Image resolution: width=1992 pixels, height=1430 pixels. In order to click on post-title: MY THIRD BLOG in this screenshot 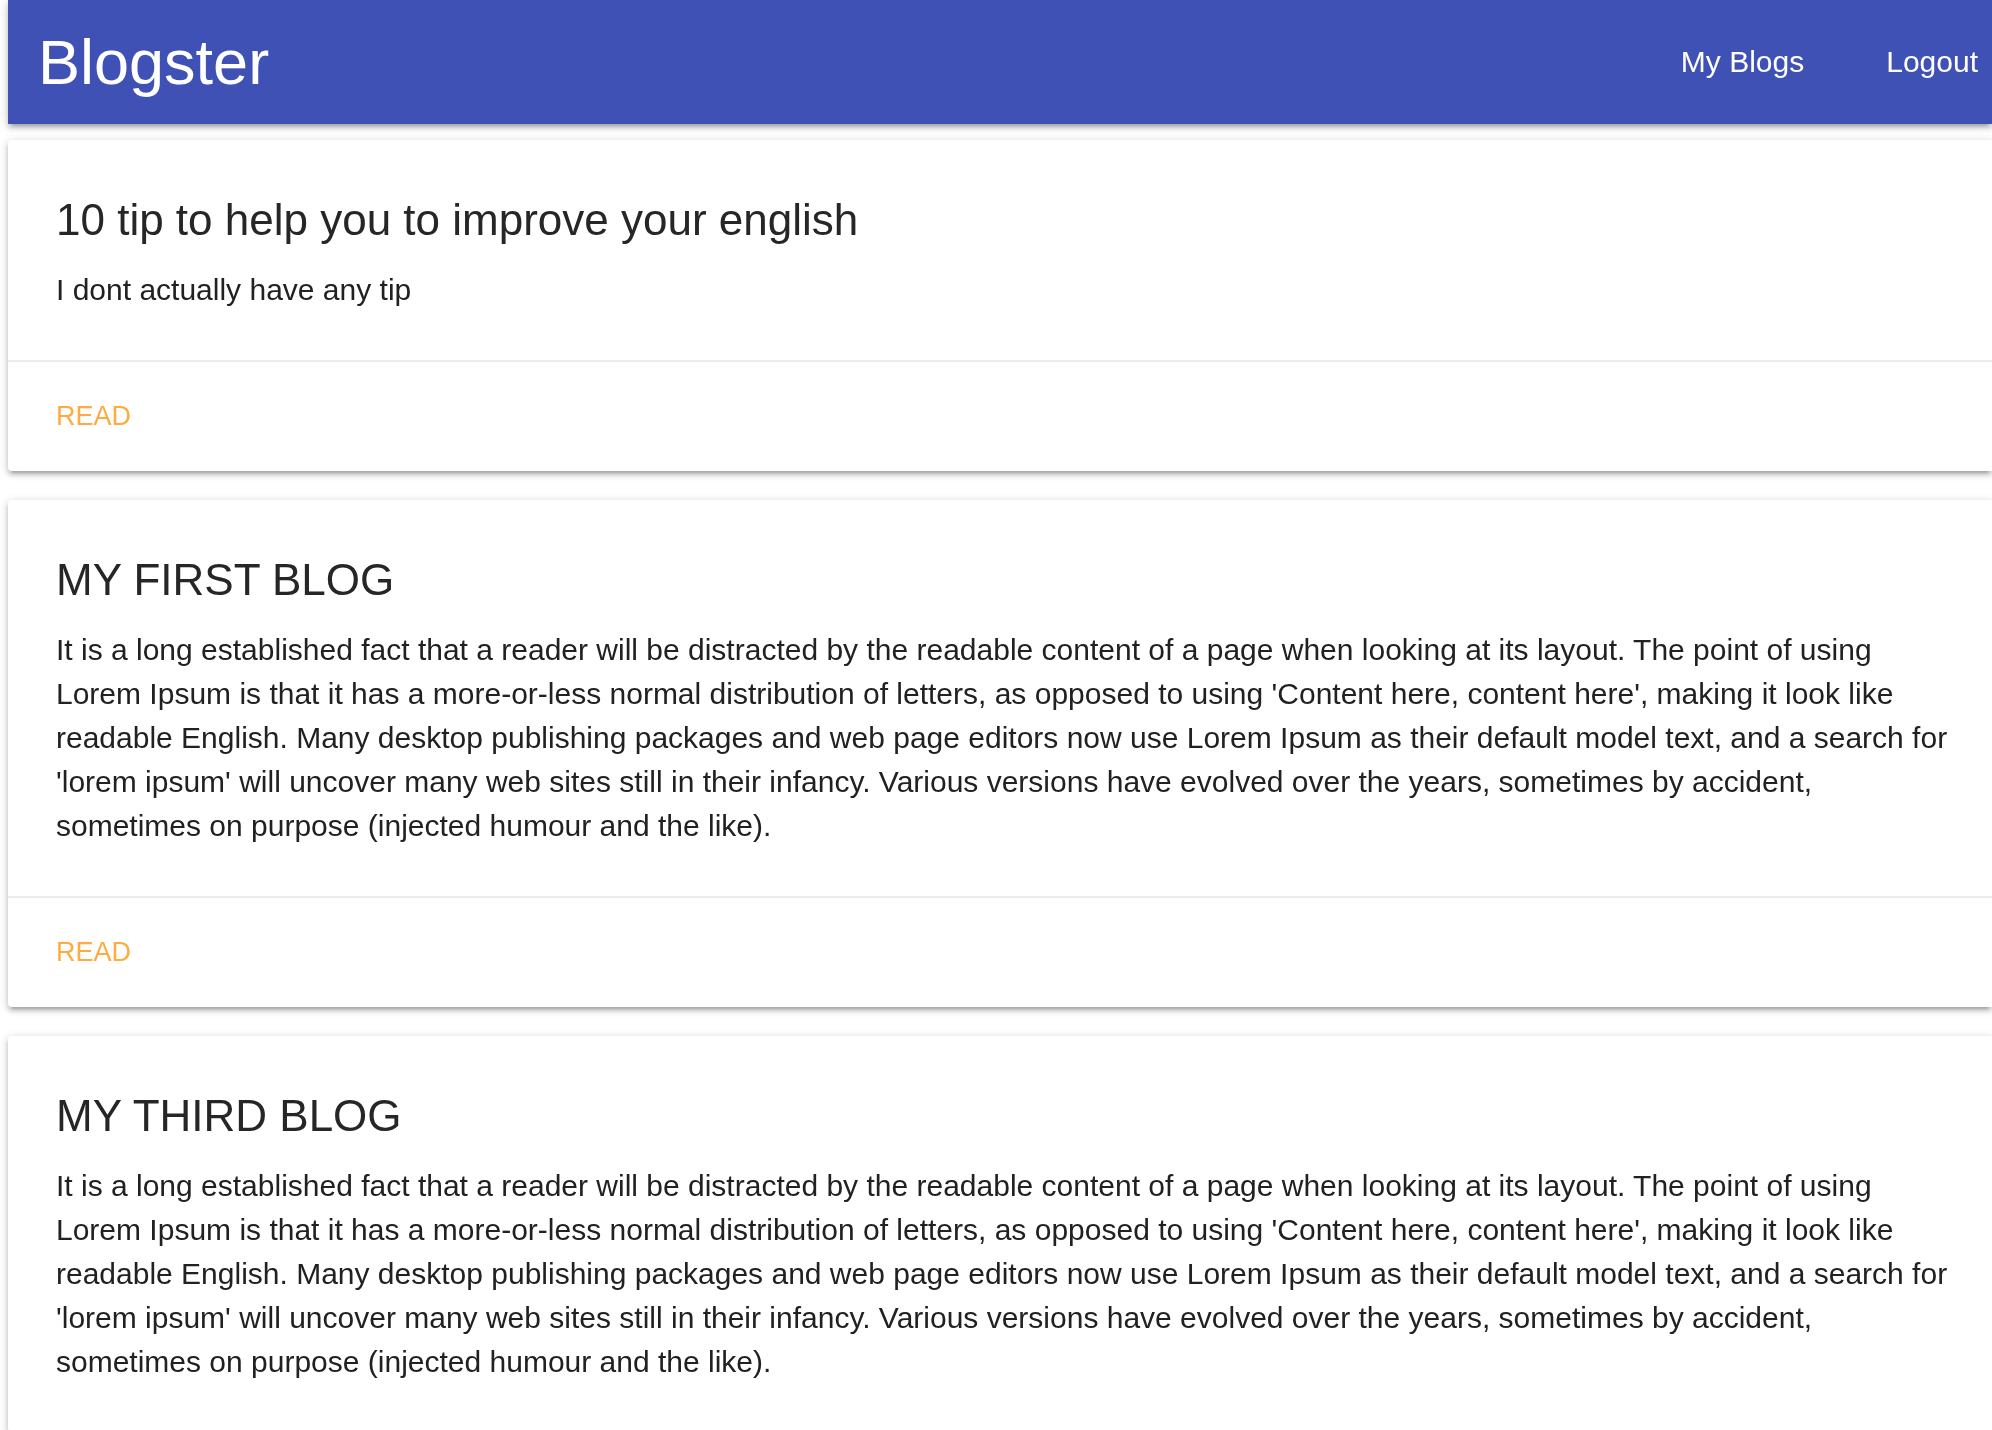, I will do `click(229, 1116)`.